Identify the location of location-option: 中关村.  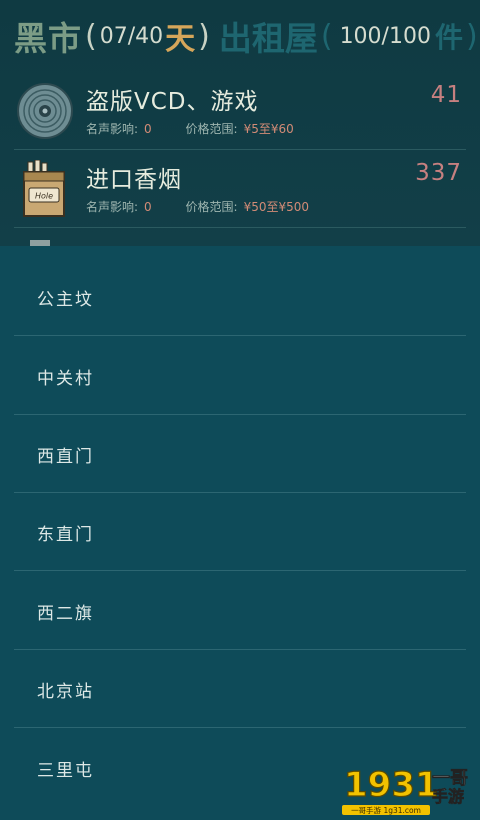
(240, 376).